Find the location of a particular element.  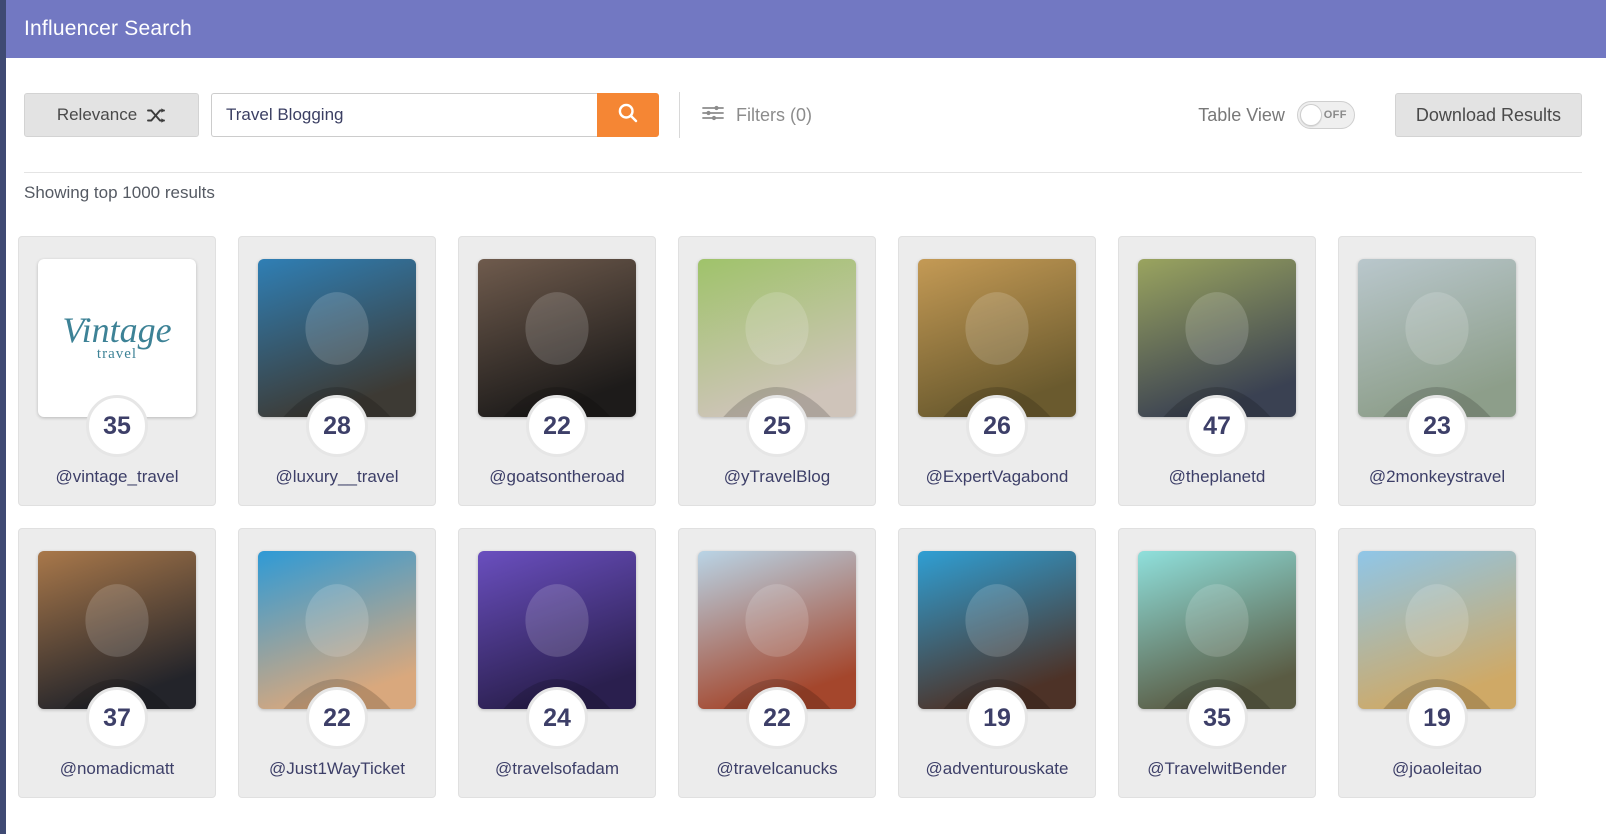

influencer-card: Vintage travel 35 @vintage_travel is located at coordinates (117, 371).